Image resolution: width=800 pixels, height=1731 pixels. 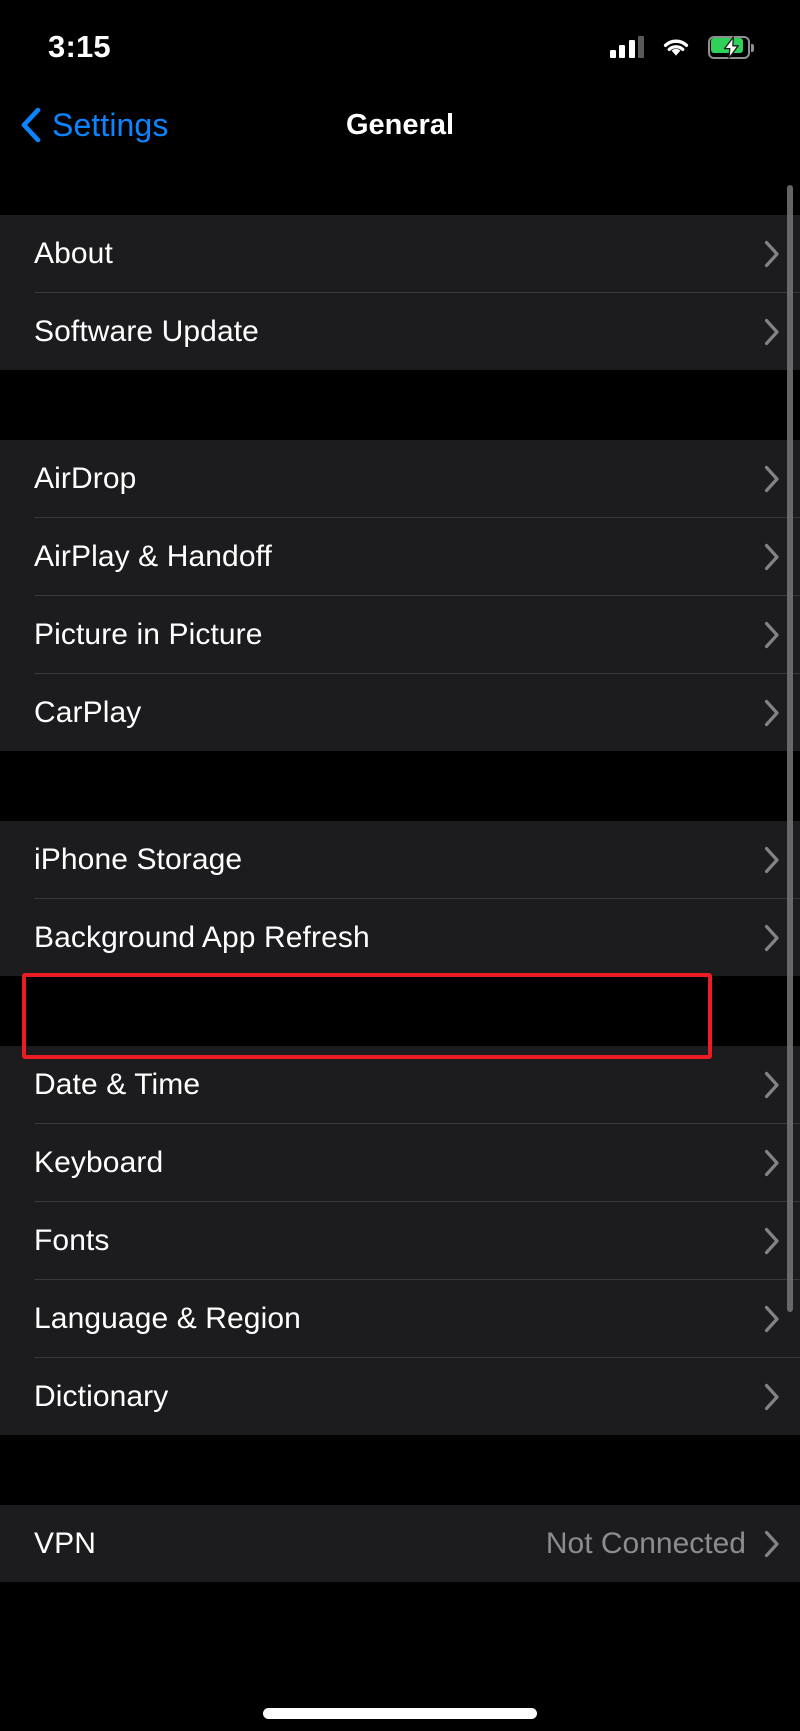 What do you see at coordinates (400, 556) in the screenshot?
I see `settings-row: AirPlay & Handoff` at bounding box center [400, 556].